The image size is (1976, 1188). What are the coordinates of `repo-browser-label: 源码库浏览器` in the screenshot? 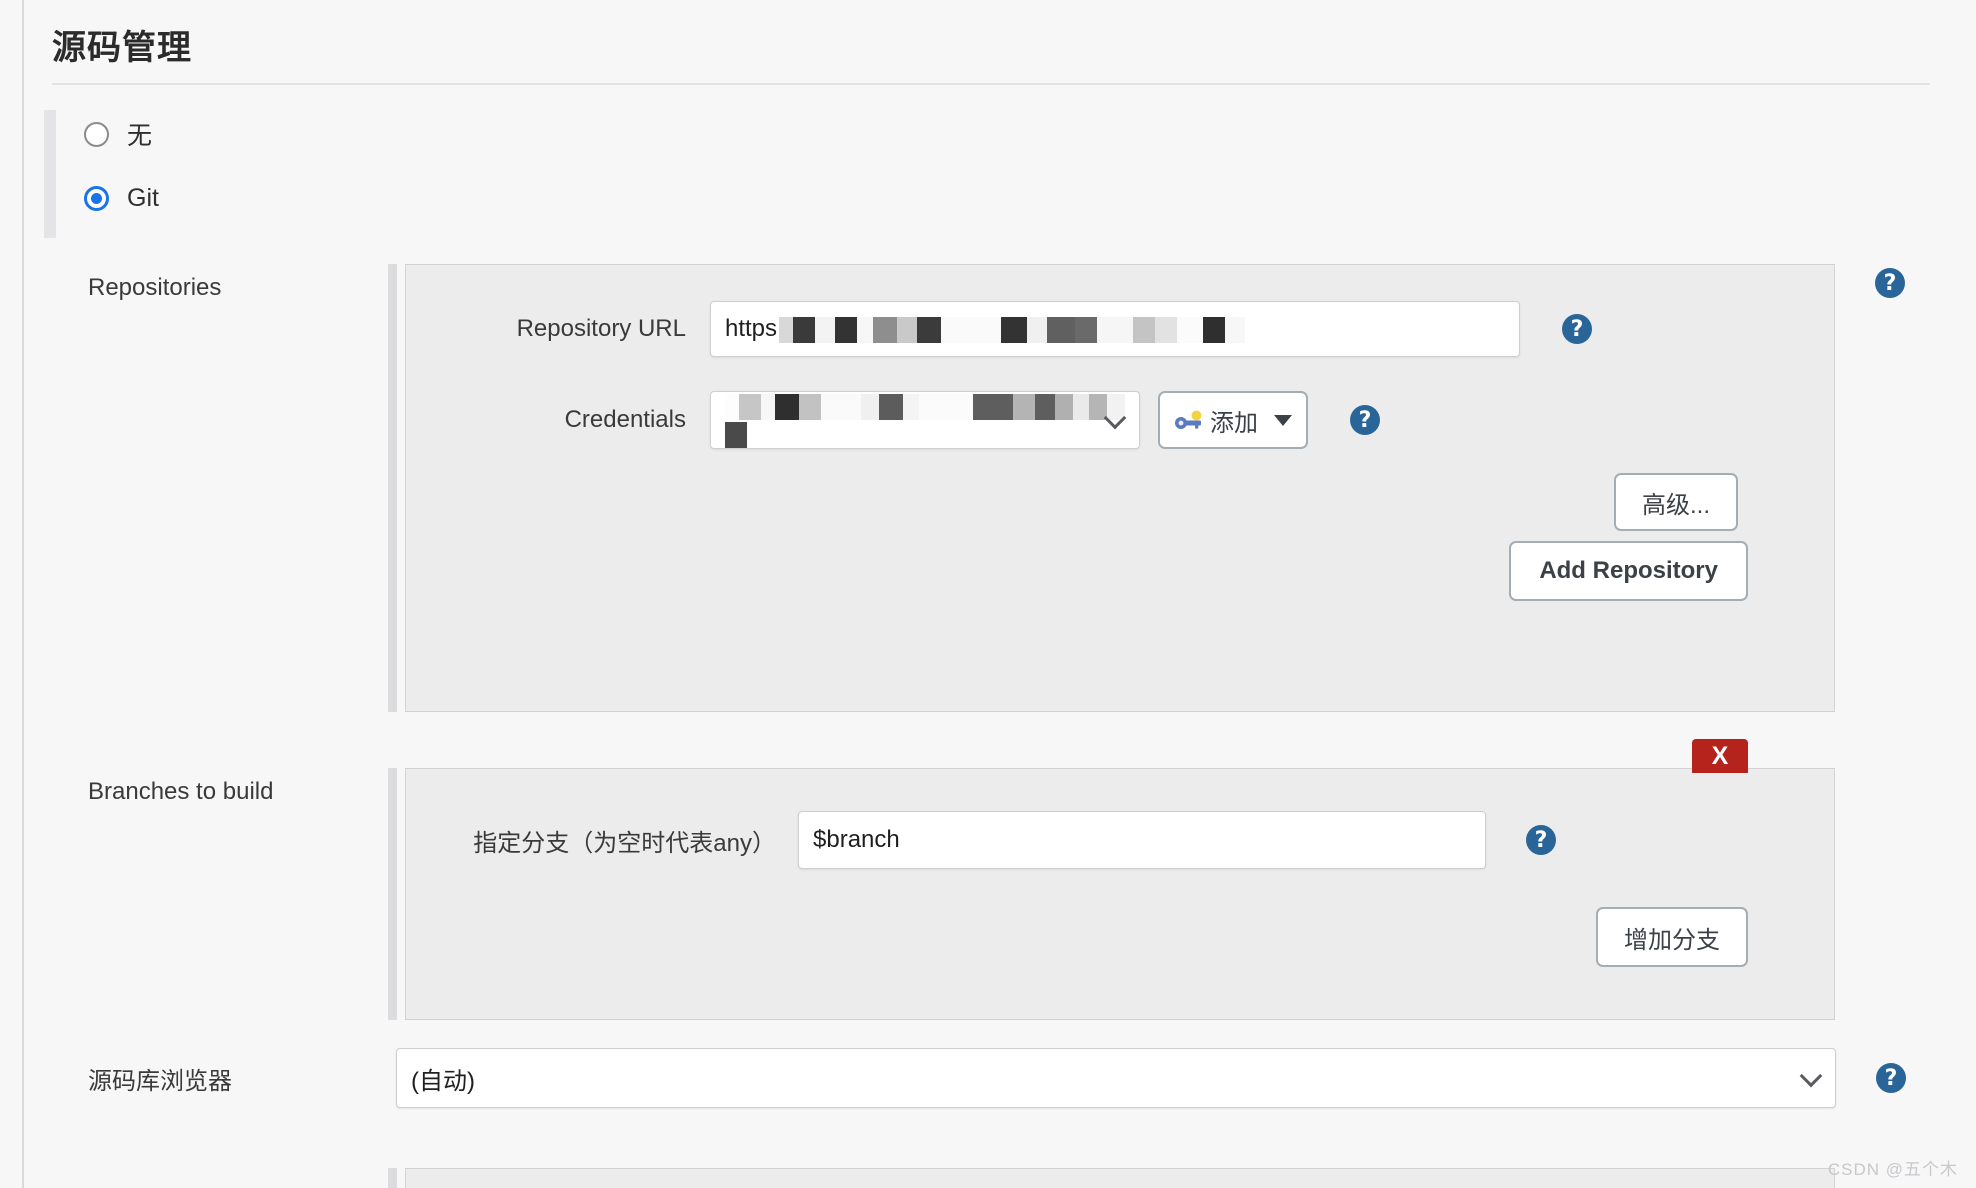 It's located at (160, 1081).